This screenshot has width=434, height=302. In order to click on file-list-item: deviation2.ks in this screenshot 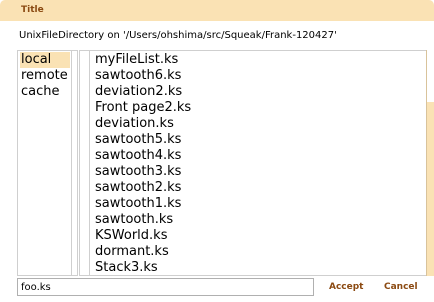, I will do `click(143, 92)`.